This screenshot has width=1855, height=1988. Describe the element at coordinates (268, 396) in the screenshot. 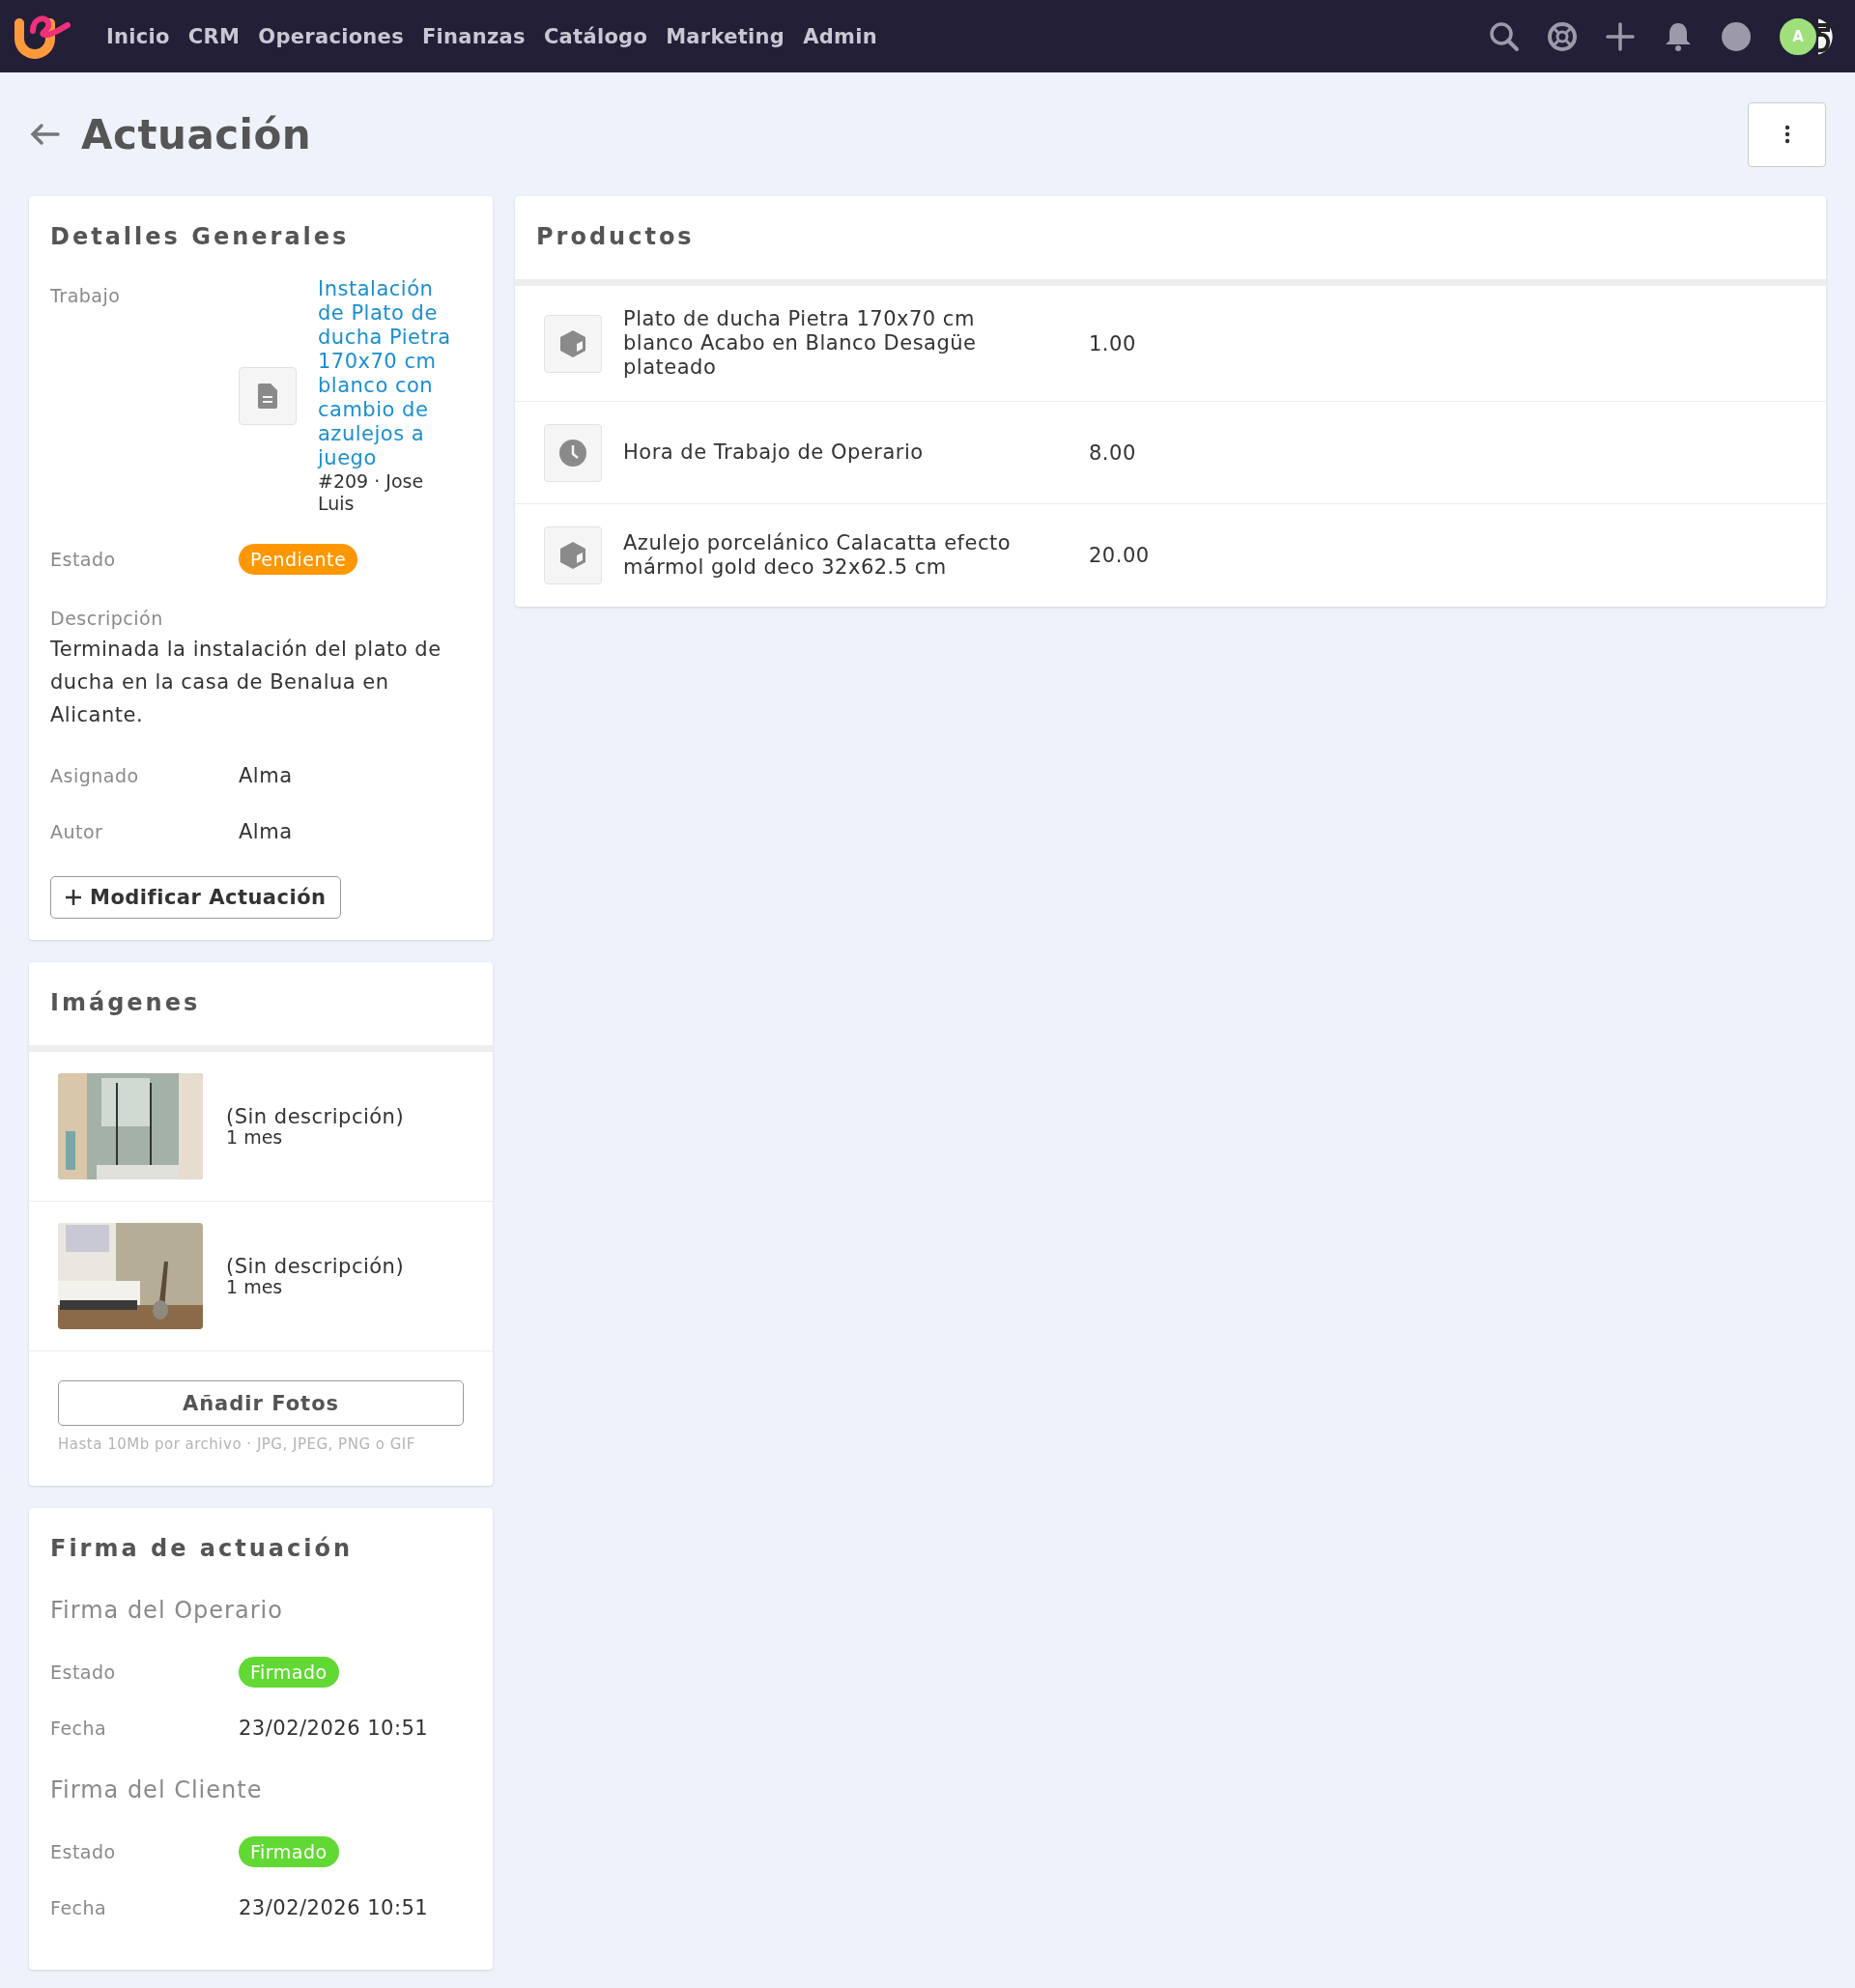

I see `document-icon` at that location.